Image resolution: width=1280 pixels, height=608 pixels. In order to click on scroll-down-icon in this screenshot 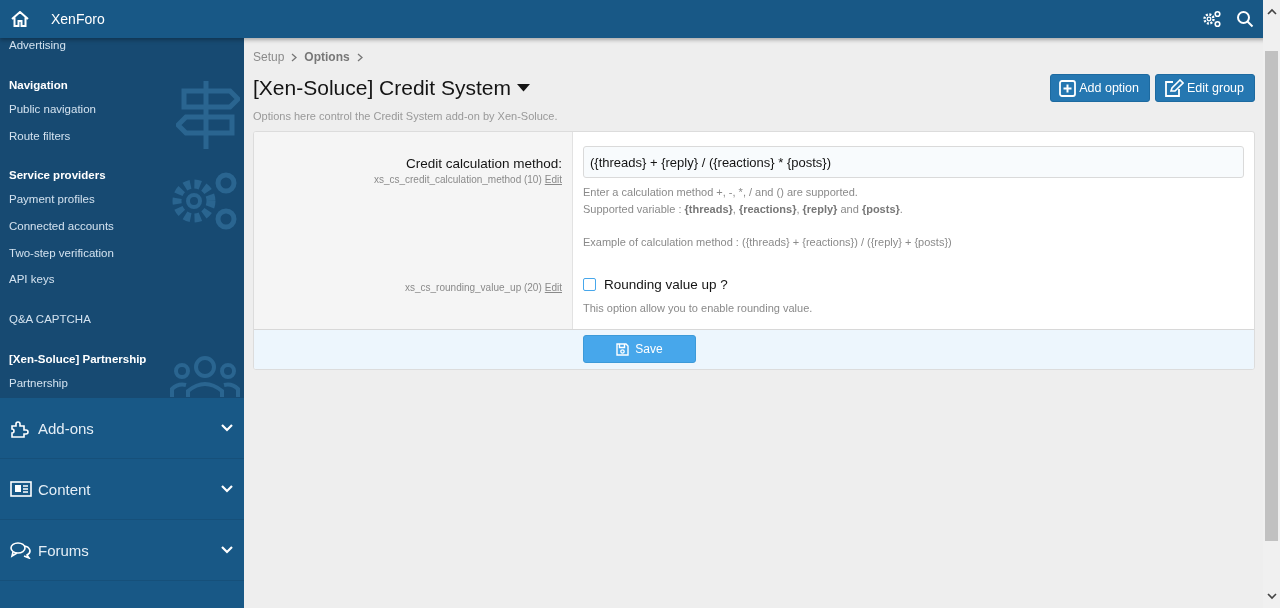, I will do `click(1271, 596)`.